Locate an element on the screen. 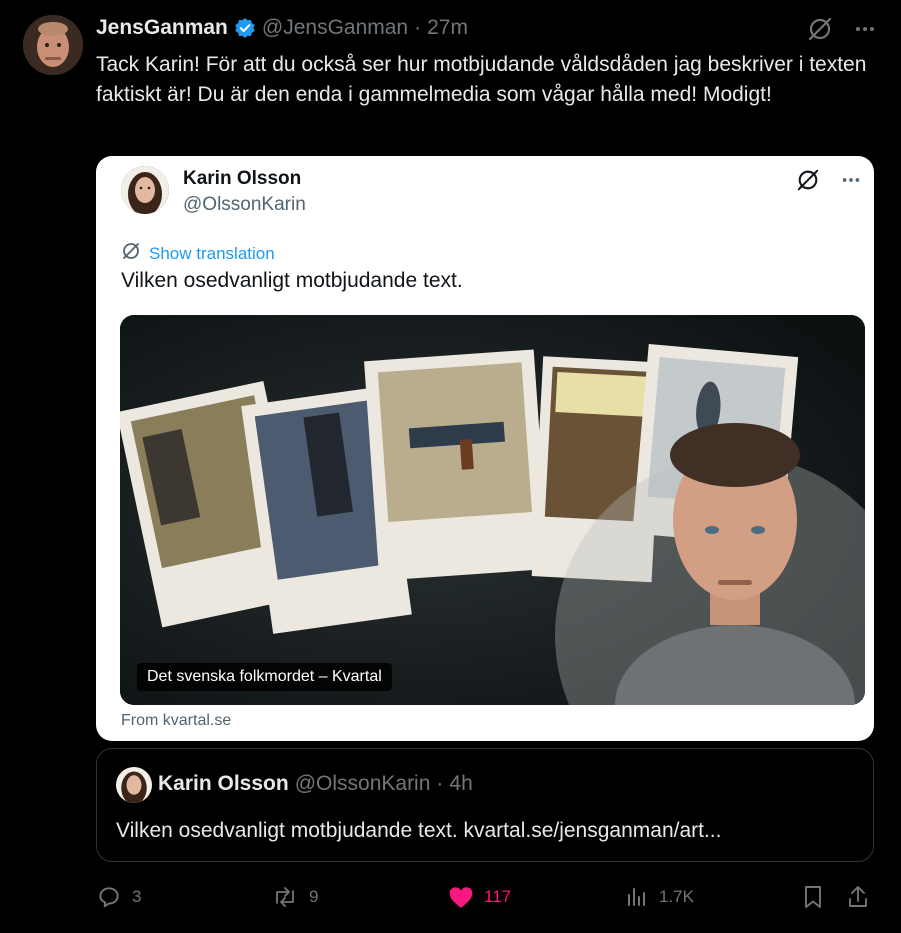 The image size is (901, 933). verified-badge-icon is located at coordinates (245, 28).